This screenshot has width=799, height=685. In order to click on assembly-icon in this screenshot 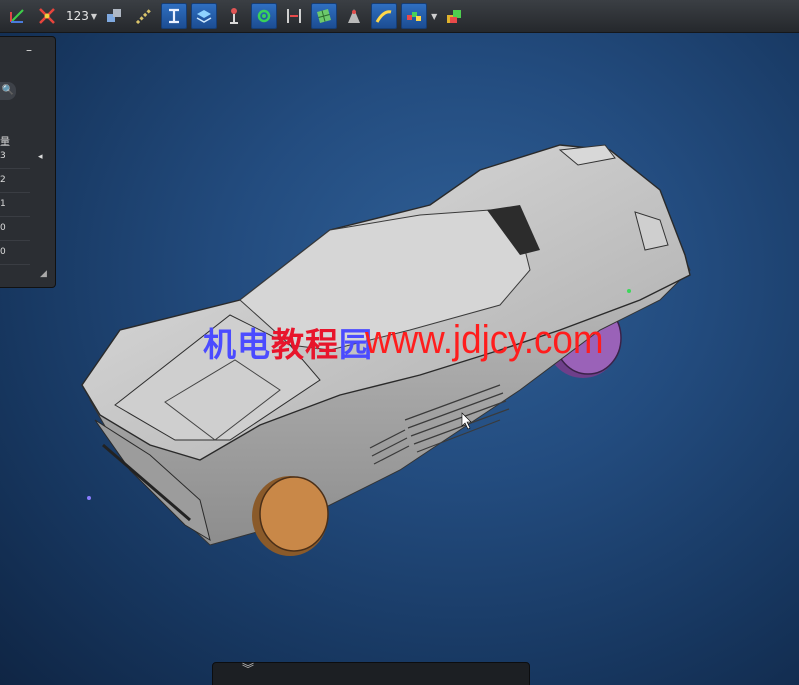, I will do `click(114, 16)`.